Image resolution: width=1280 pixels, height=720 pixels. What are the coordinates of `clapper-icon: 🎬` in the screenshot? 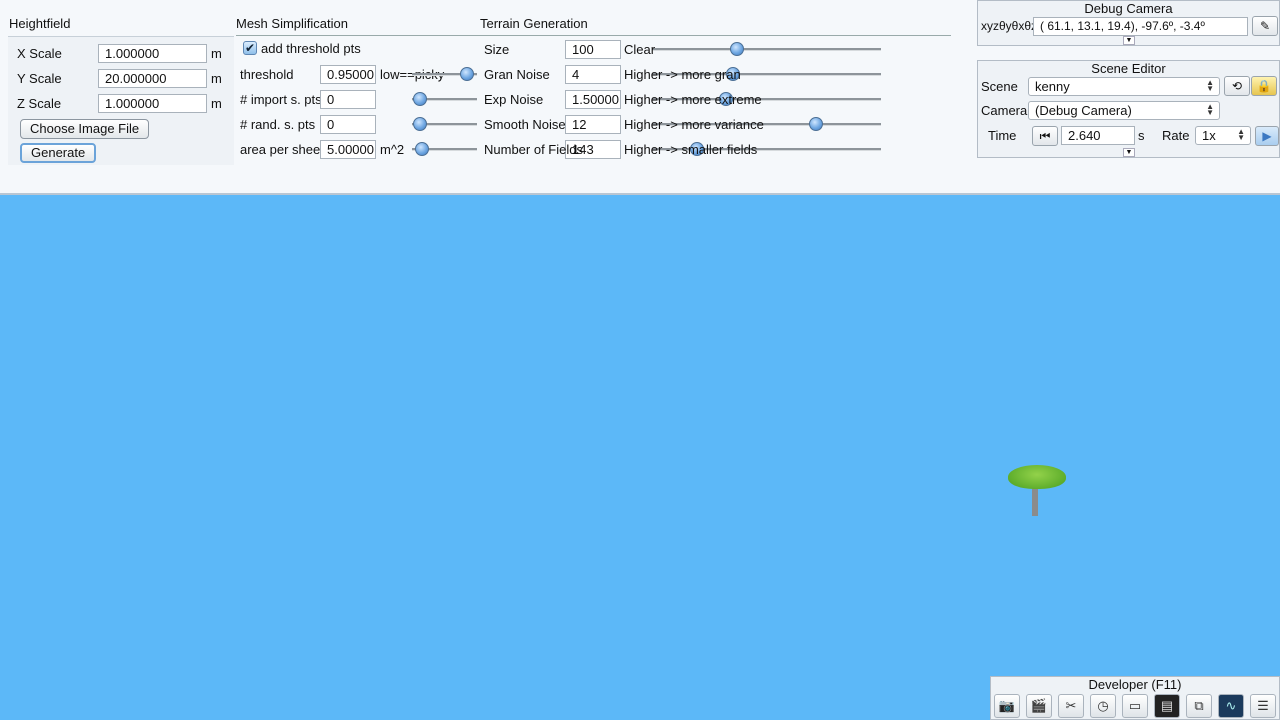 It's located at (1039, 706).